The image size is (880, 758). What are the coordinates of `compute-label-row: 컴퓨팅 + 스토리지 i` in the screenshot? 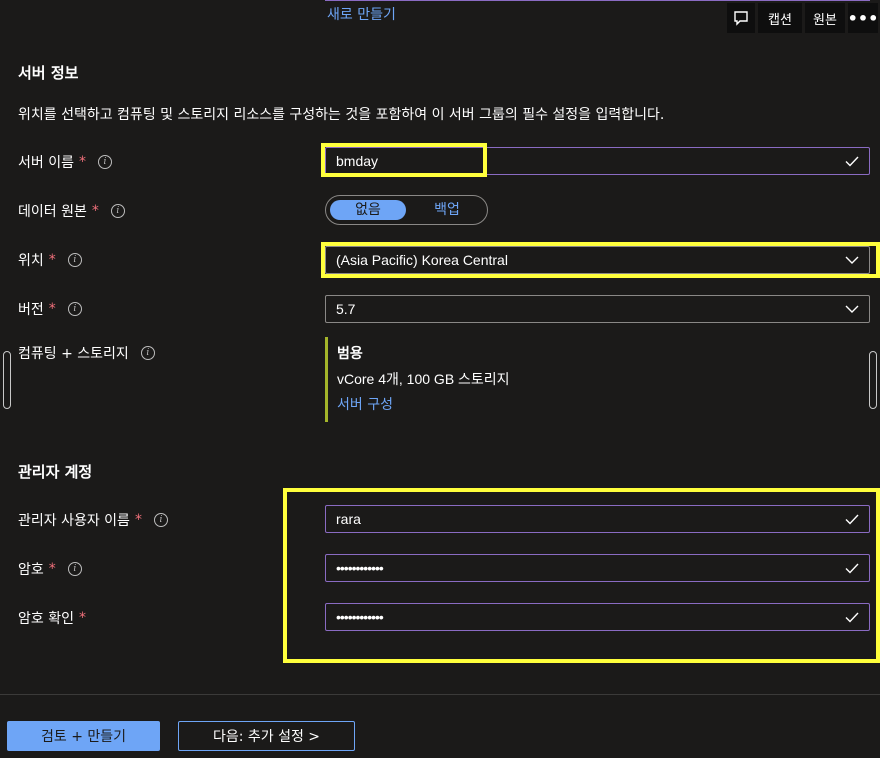 It's located at (86, 353).